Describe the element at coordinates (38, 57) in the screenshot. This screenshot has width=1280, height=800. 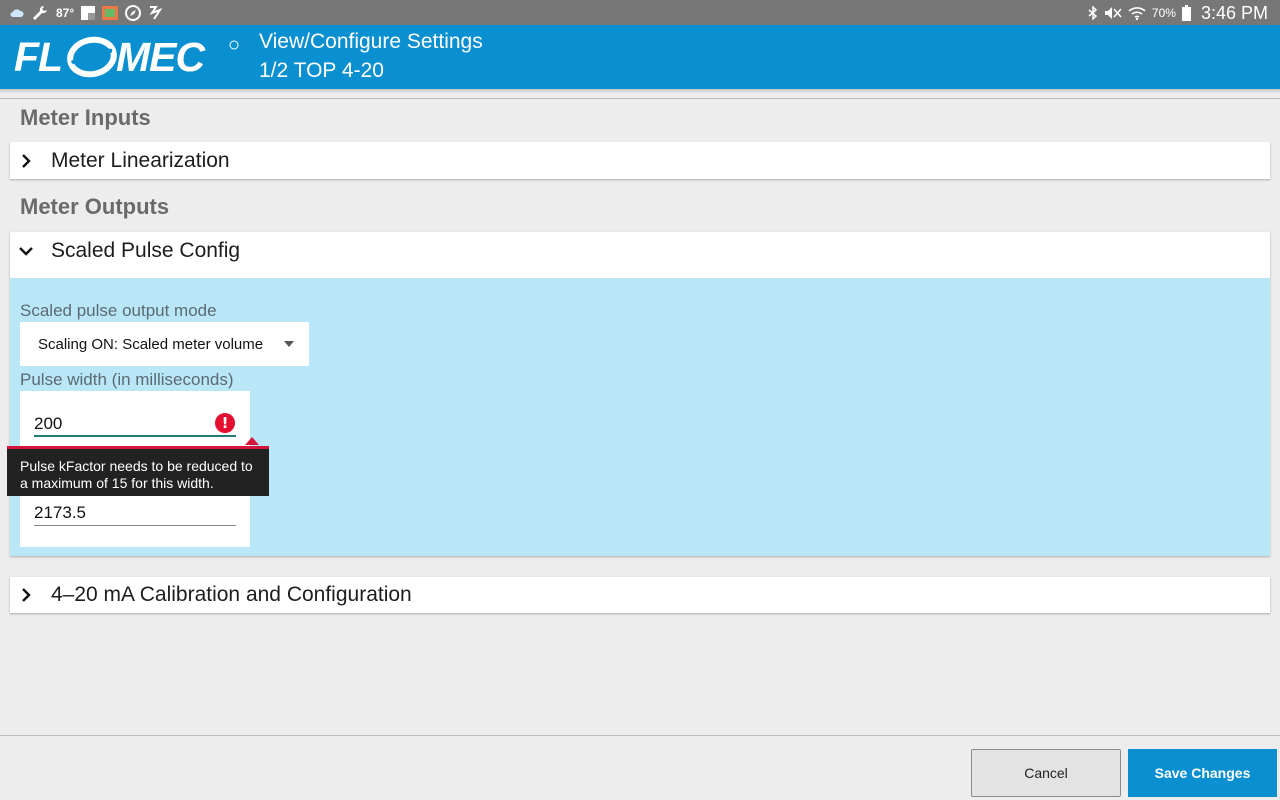
I see `svg-text: FL` at that location.